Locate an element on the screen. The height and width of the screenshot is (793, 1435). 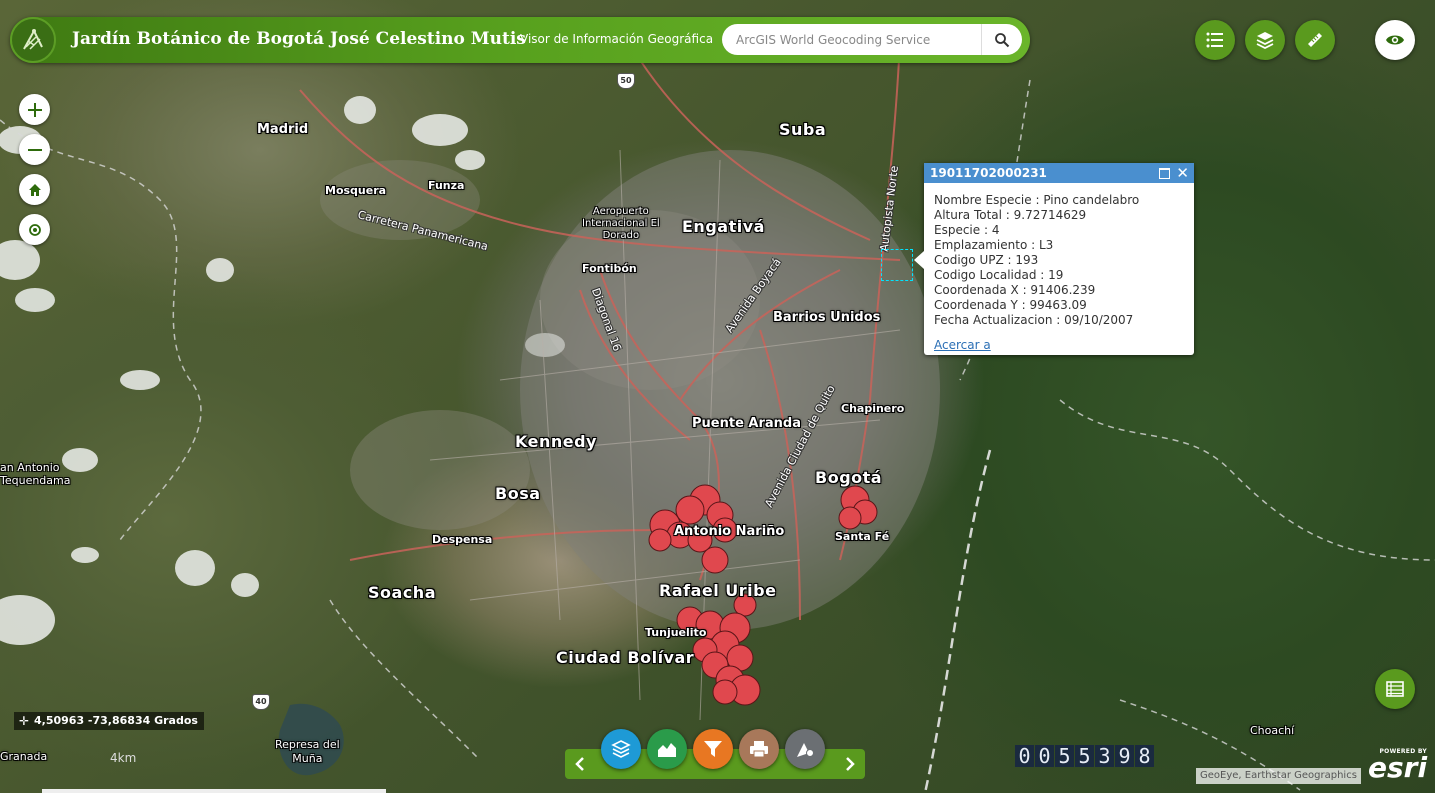
place-chapinero: Chapinero is located at coordinates (873, 408).